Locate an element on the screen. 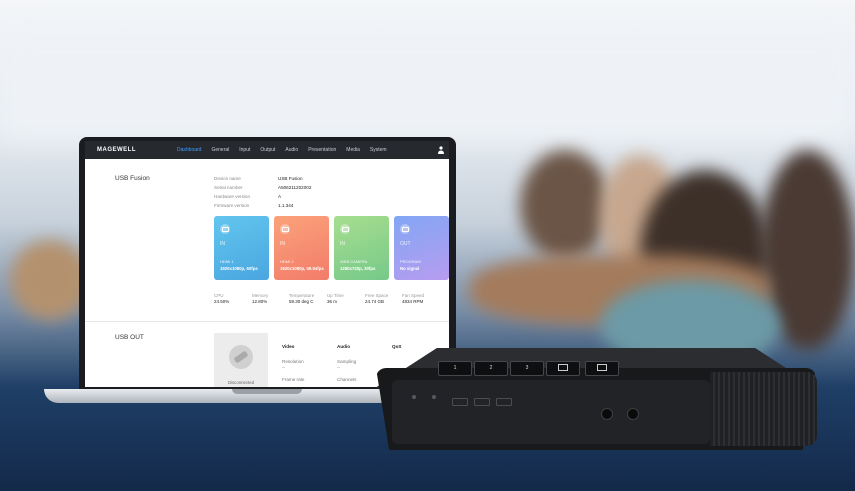  stat-value: 24.50% is located at coordinates (222, 301).